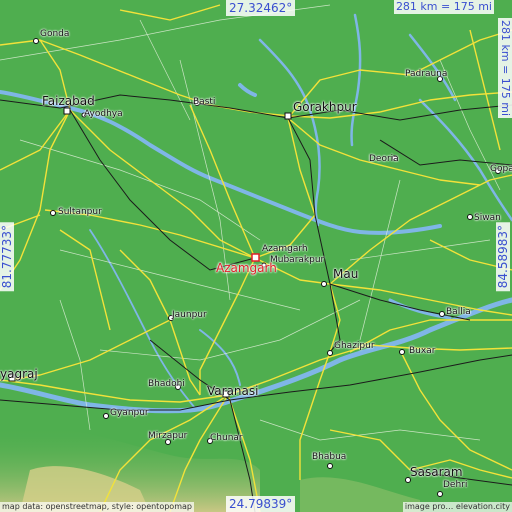 The height and width of the screenshot is (512, 512). Describe the element at coordinates (442, 314) in the screenshot. I see `marker-ballia` at that location.